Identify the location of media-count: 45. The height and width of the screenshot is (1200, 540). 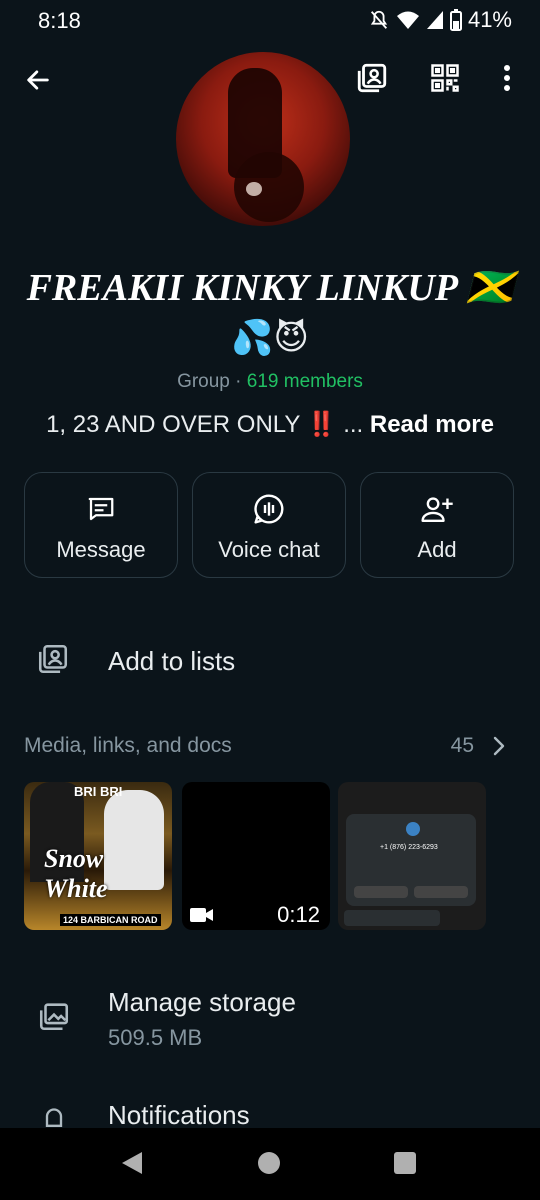
(462, 745).